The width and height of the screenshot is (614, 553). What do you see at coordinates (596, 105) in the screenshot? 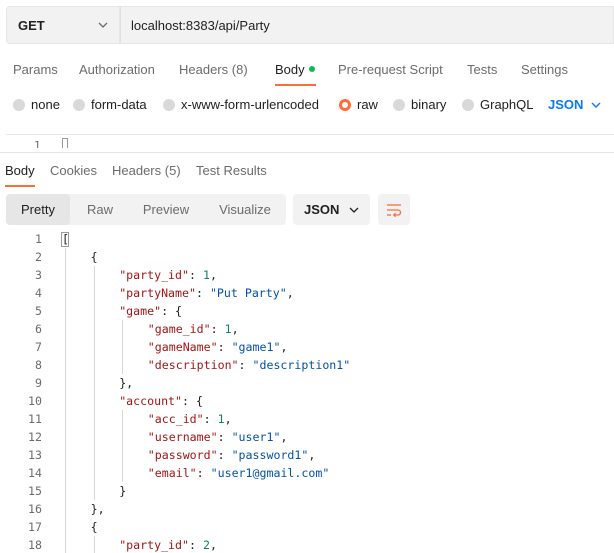
I see `chevron-down-icon` at bounding box center [596, 105].